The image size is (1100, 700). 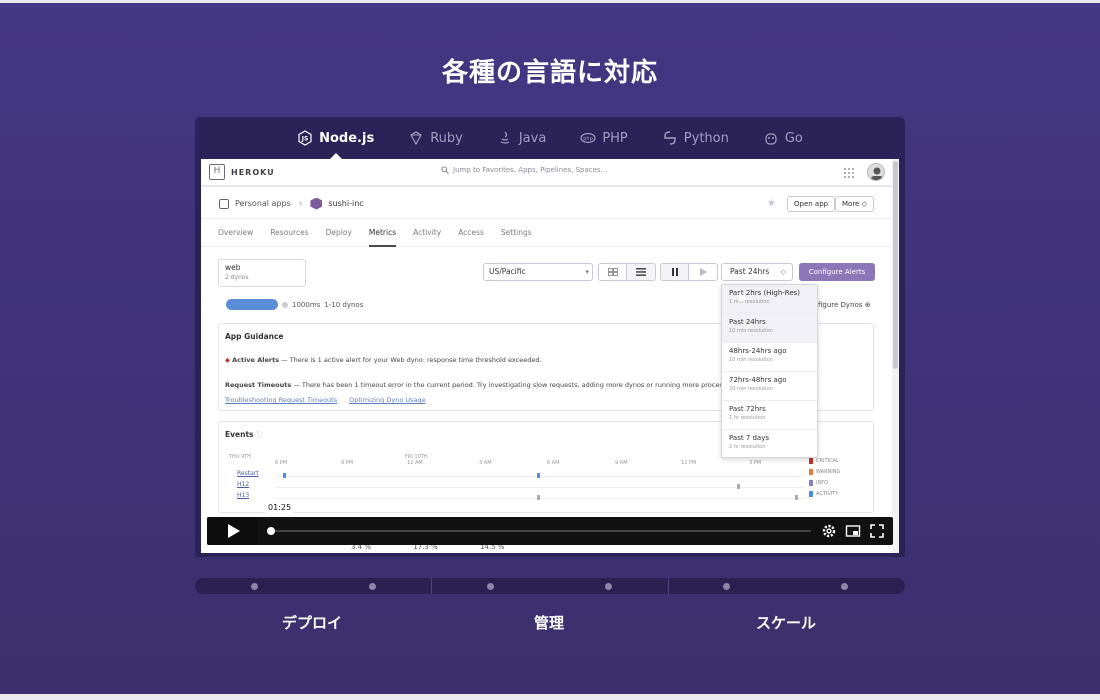 What do you see at coordinates (217, 172) in the screenshot?
I see `heroku-logo-icon: H` at bounding box center [217, 172].